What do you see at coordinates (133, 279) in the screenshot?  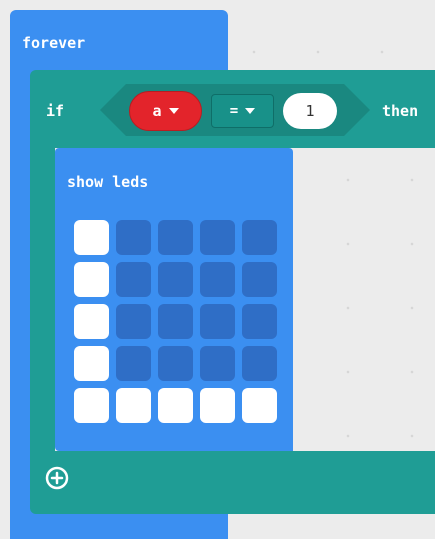 I see `led-cell-r1-c1` at bounding box center [133, 279].